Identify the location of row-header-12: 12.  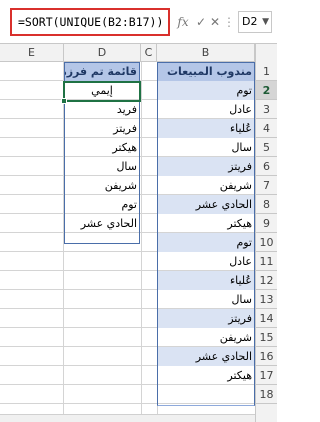
(266, 280).